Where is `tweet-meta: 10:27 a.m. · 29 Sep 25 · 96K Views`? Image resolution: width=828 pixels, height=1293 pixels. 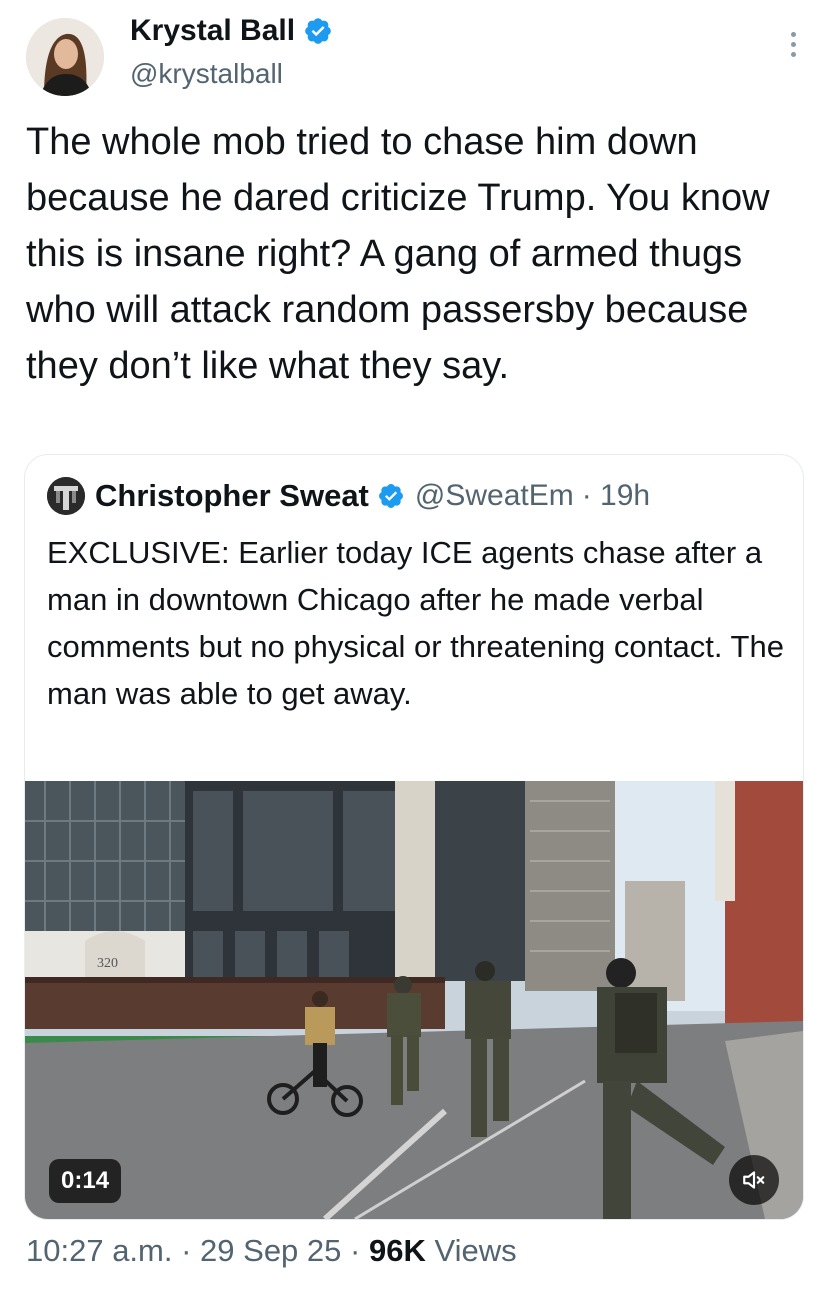 tweet-meta: 10:27 a.m. · 29 Sep 25 · 96K Views is located at coordinates (271, 1251).